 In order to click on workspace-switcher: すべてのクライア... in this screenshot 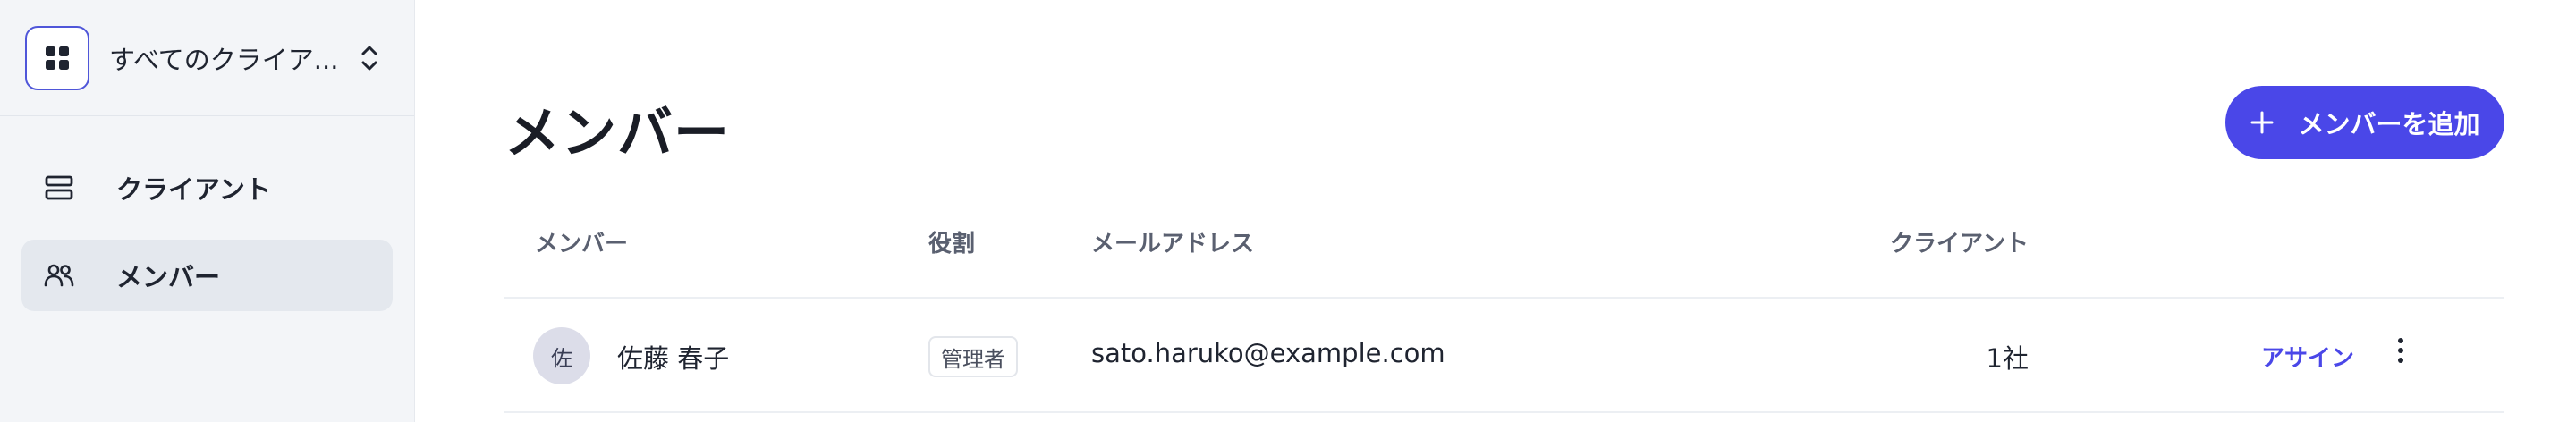, I will do `click(207, 58)`.